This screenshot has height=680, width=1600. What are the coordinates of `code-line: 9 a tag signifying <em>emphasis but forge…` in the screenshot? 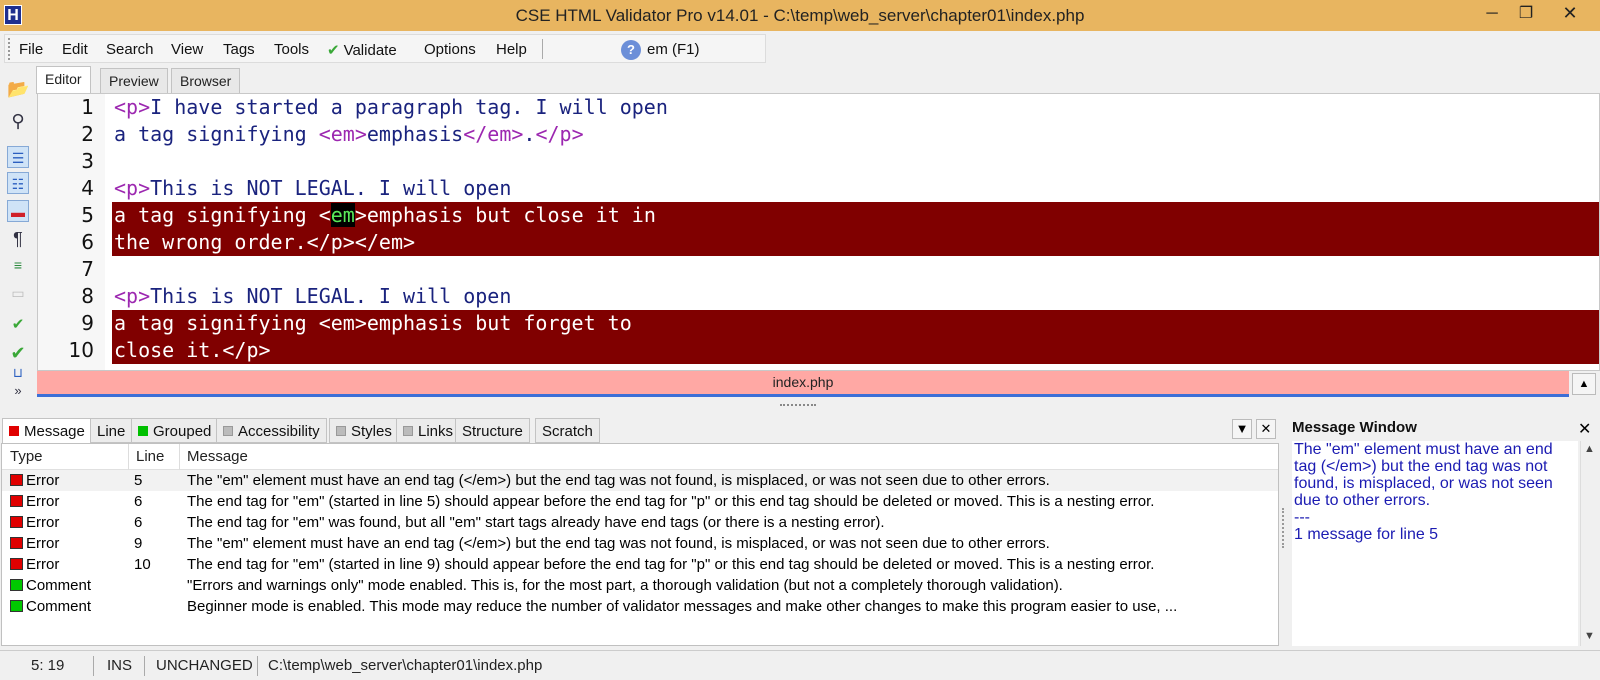 It's located at (818, 323).